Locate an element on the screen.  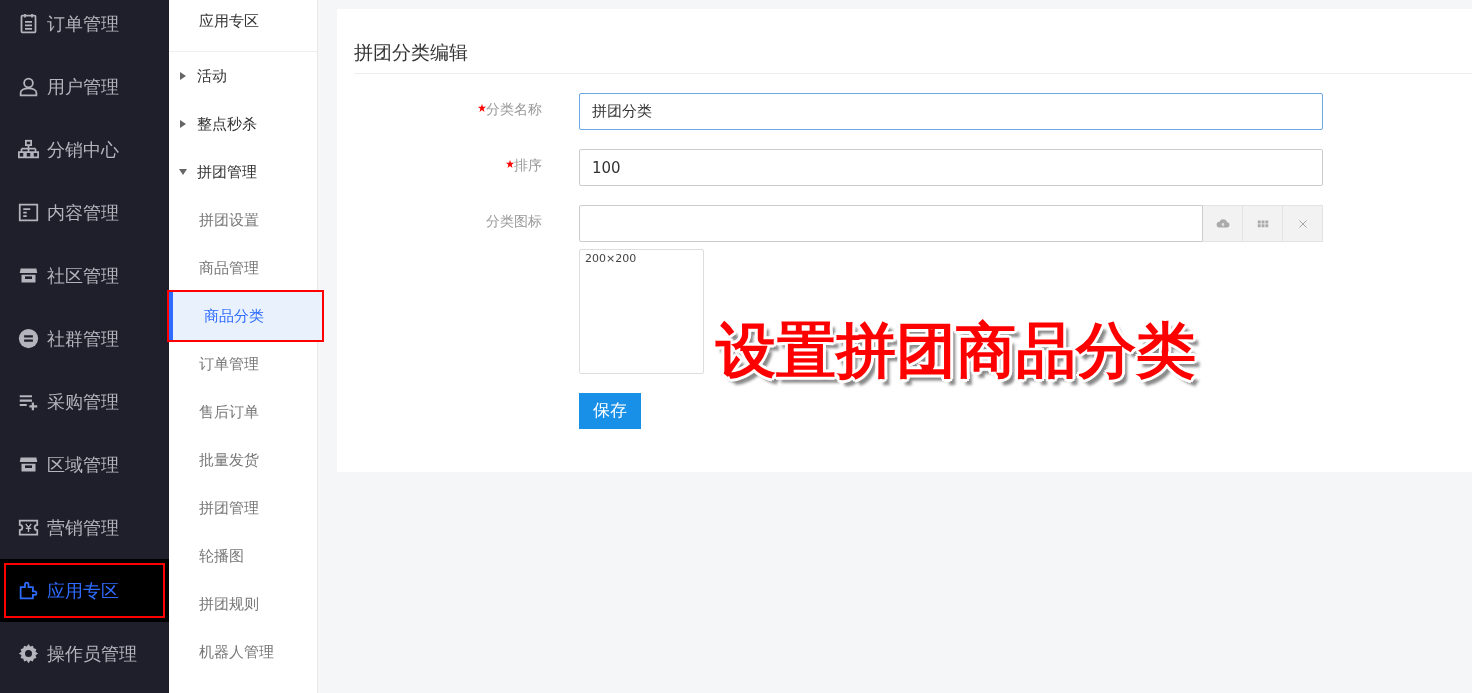
submenu-item: 拼团管理 is located at coordinates (243, 508).